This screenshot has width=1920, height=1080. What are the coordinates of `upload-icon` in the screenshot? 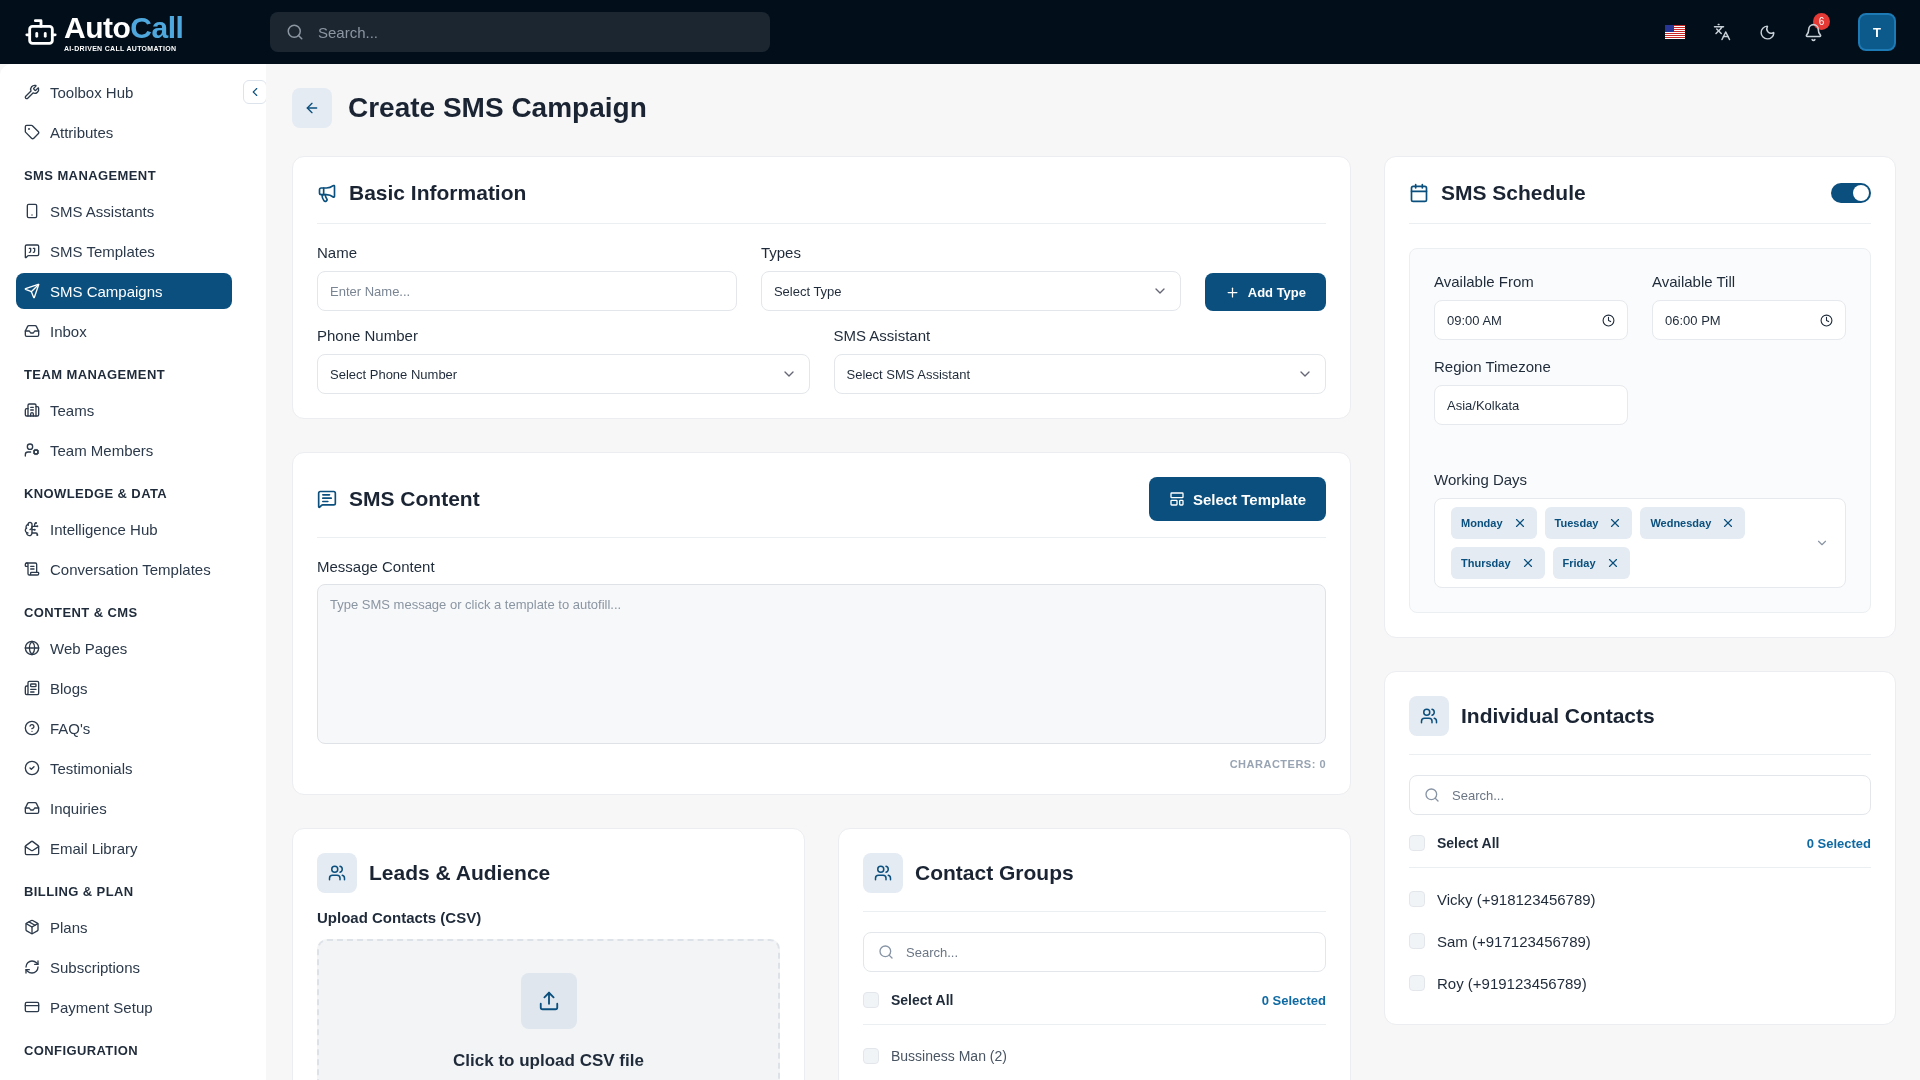 It's located at (548, 1001).